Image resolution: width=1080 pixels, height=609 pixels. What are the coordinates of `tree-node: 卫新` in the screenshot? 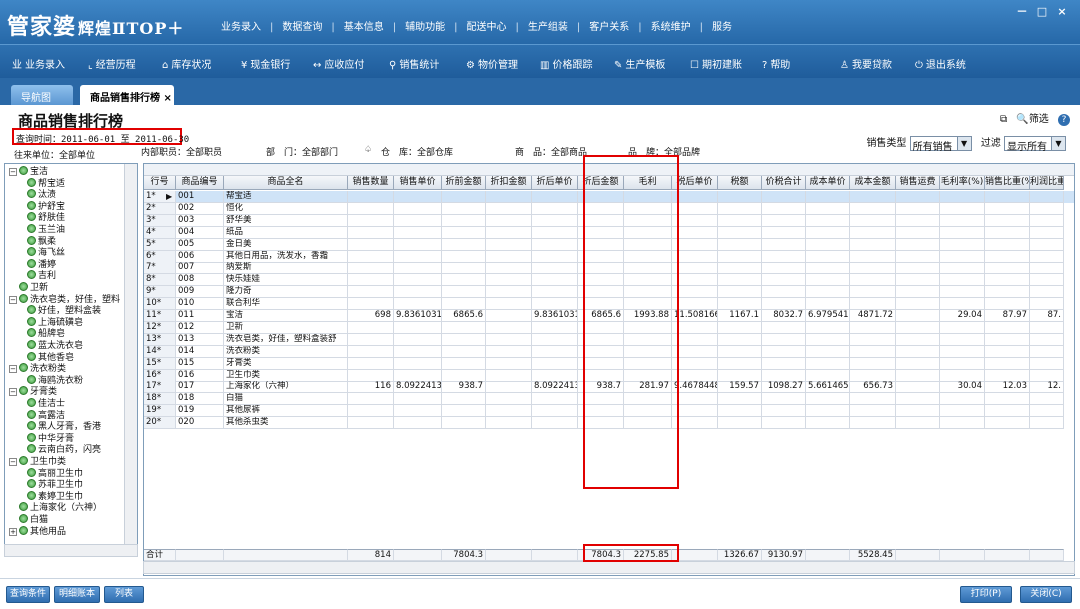 It's located at (28, 287).